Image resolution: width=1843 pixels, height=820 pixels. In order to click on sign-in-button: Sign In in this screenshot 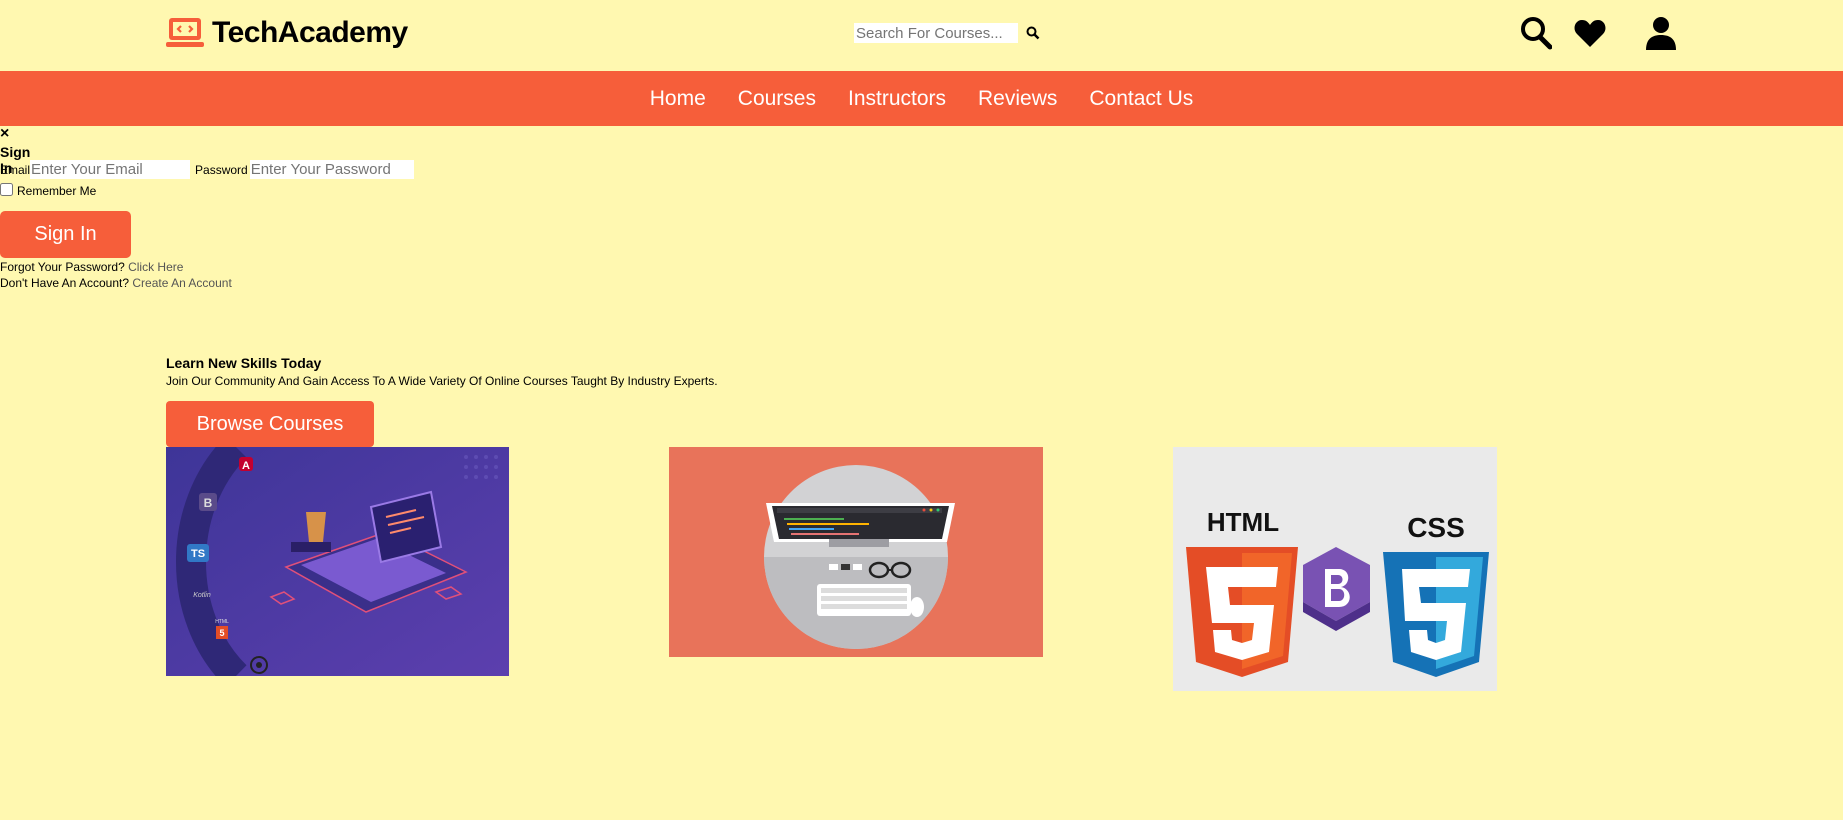, I will do `click(65, 234)`.